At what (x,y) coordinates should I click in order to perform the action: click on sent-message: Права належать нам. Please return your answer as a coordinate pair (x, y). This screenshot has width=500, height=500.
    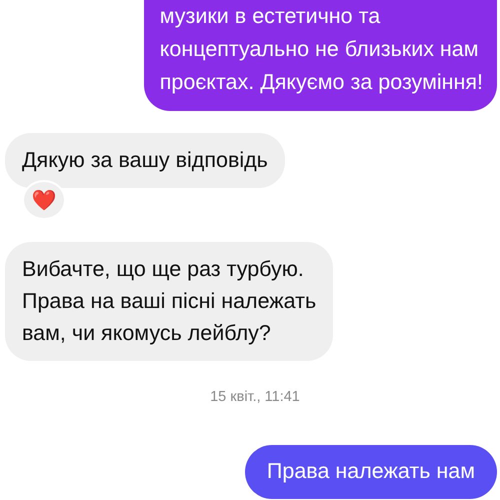
    Looking at the image, I should click on (370, 472).